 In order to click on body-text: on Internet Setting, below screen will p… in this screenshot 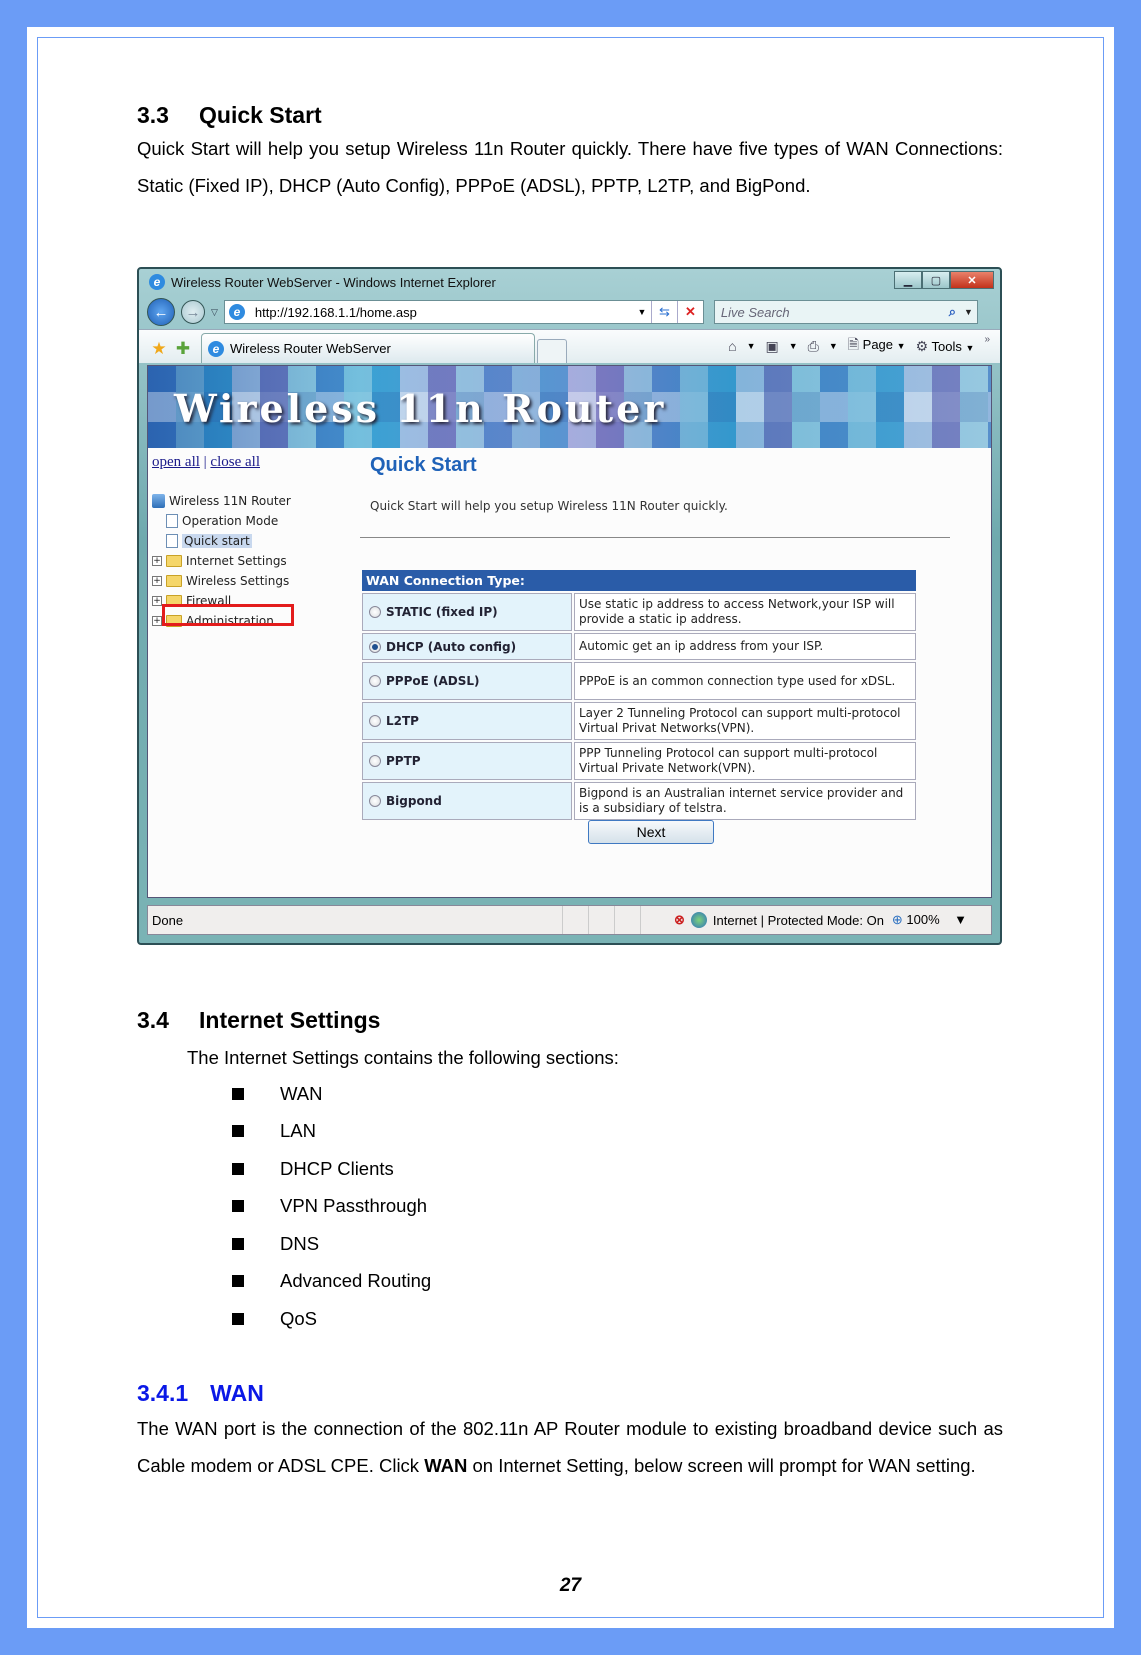, I will do `click(721, 1465)`.